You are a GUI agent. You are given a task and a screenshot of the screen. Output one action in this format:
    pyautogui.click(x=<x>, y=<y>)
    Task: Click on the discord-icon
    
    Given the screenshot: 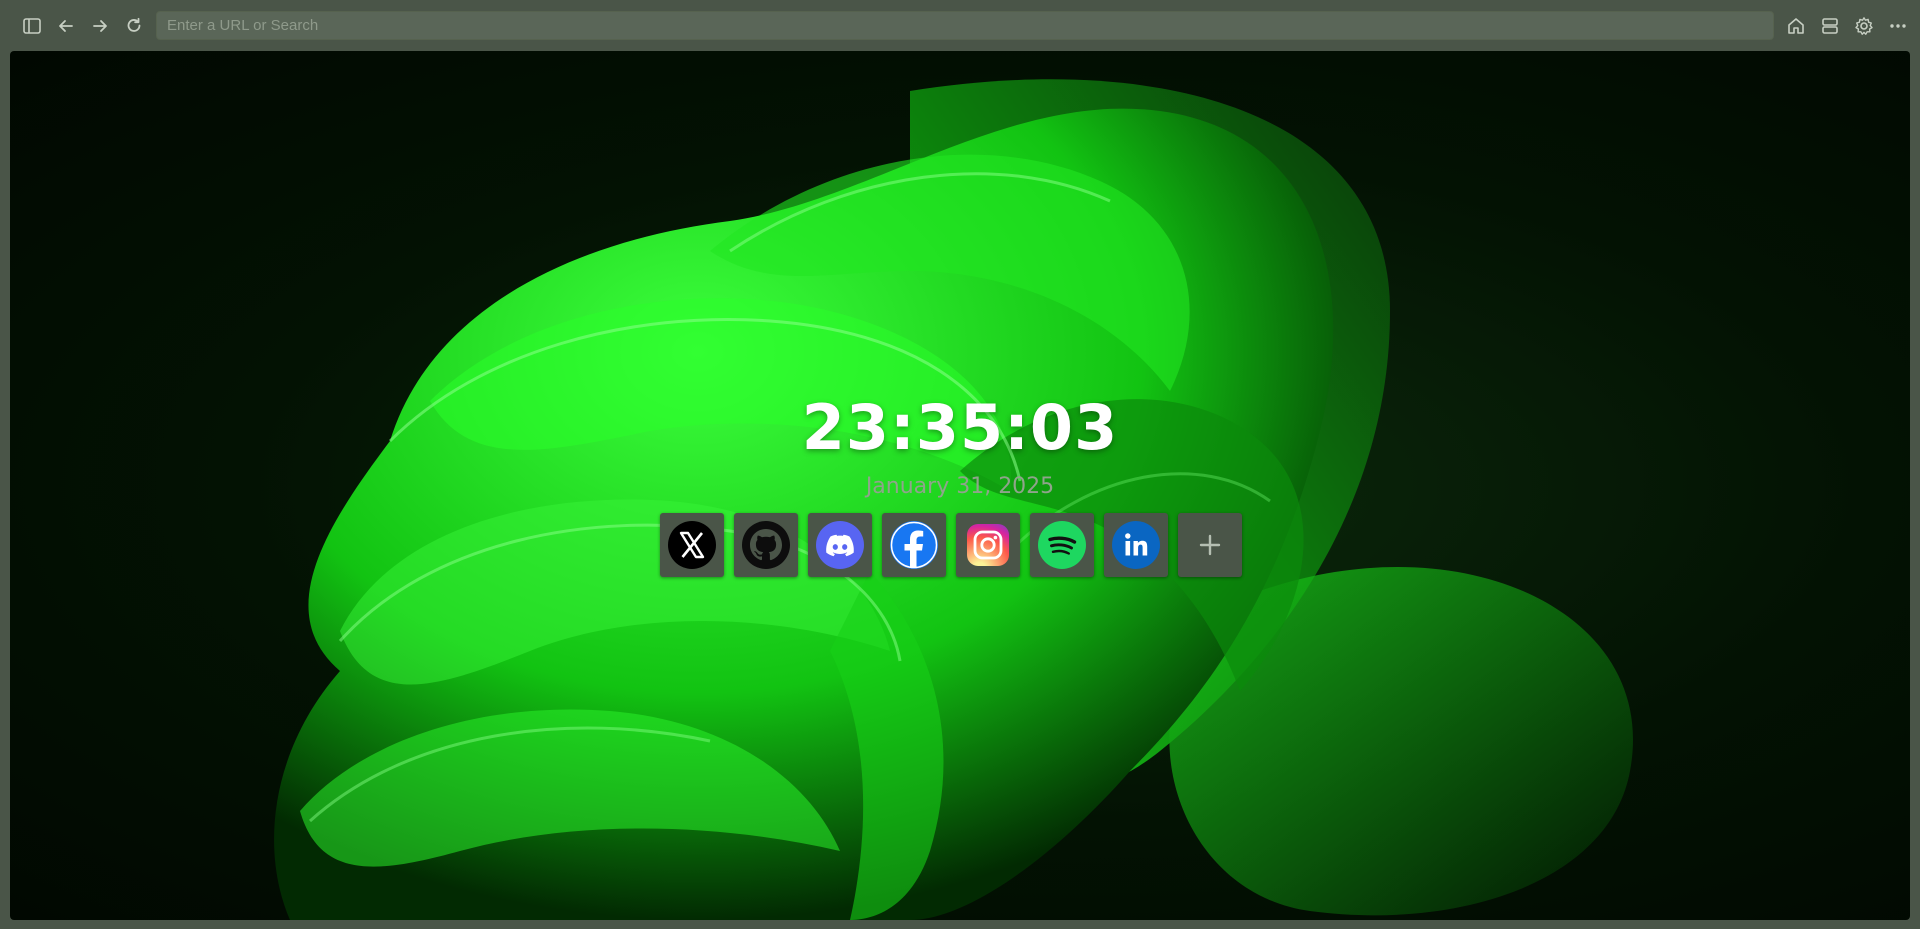 What is the action you would take?
    pyautogui.click(x=840, y=545)
    